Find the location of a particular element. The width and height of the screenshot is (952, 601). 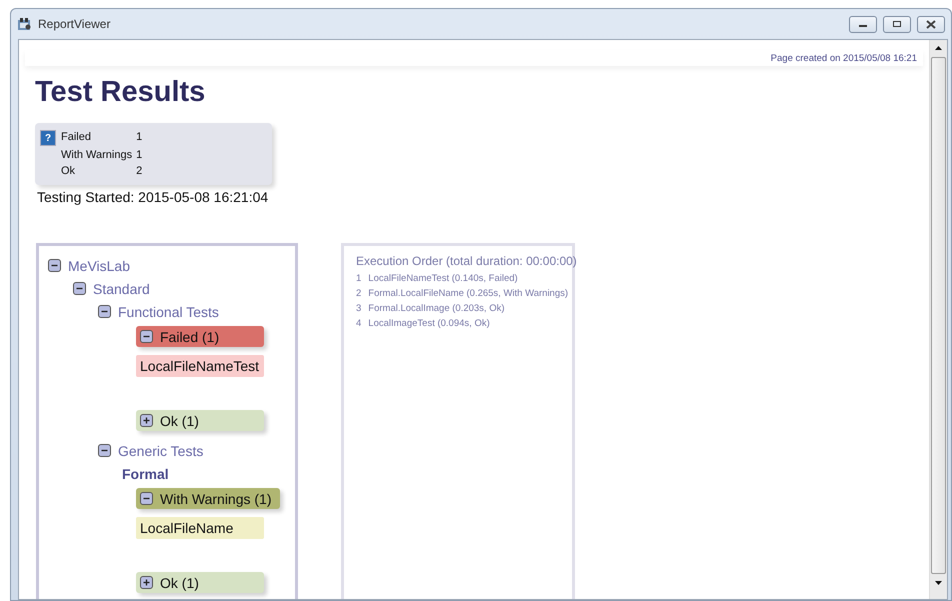

page-created-text: Page created on 2015/05/08 16:21 is located at coordinates (843, 58).